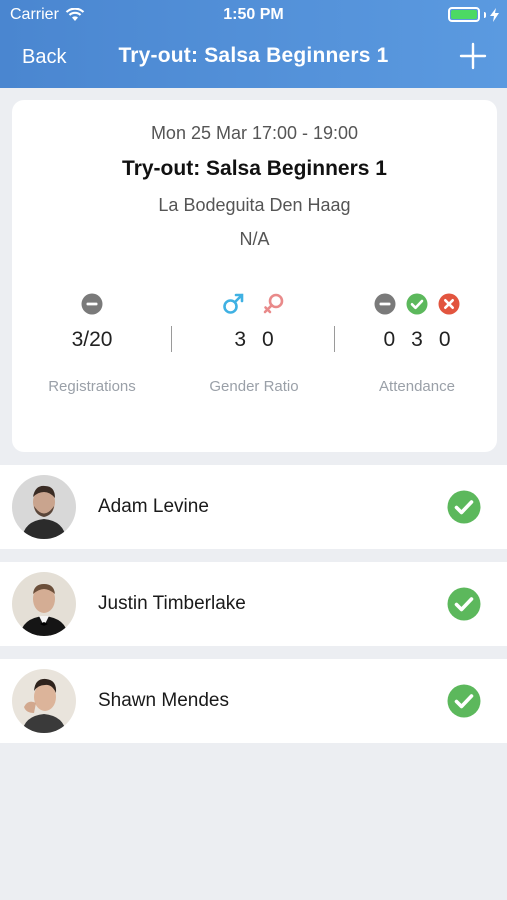 This screenshot has height=900, width=507. I want to click on status-bar: Carrier 1:50 PM, so click(253, 15).